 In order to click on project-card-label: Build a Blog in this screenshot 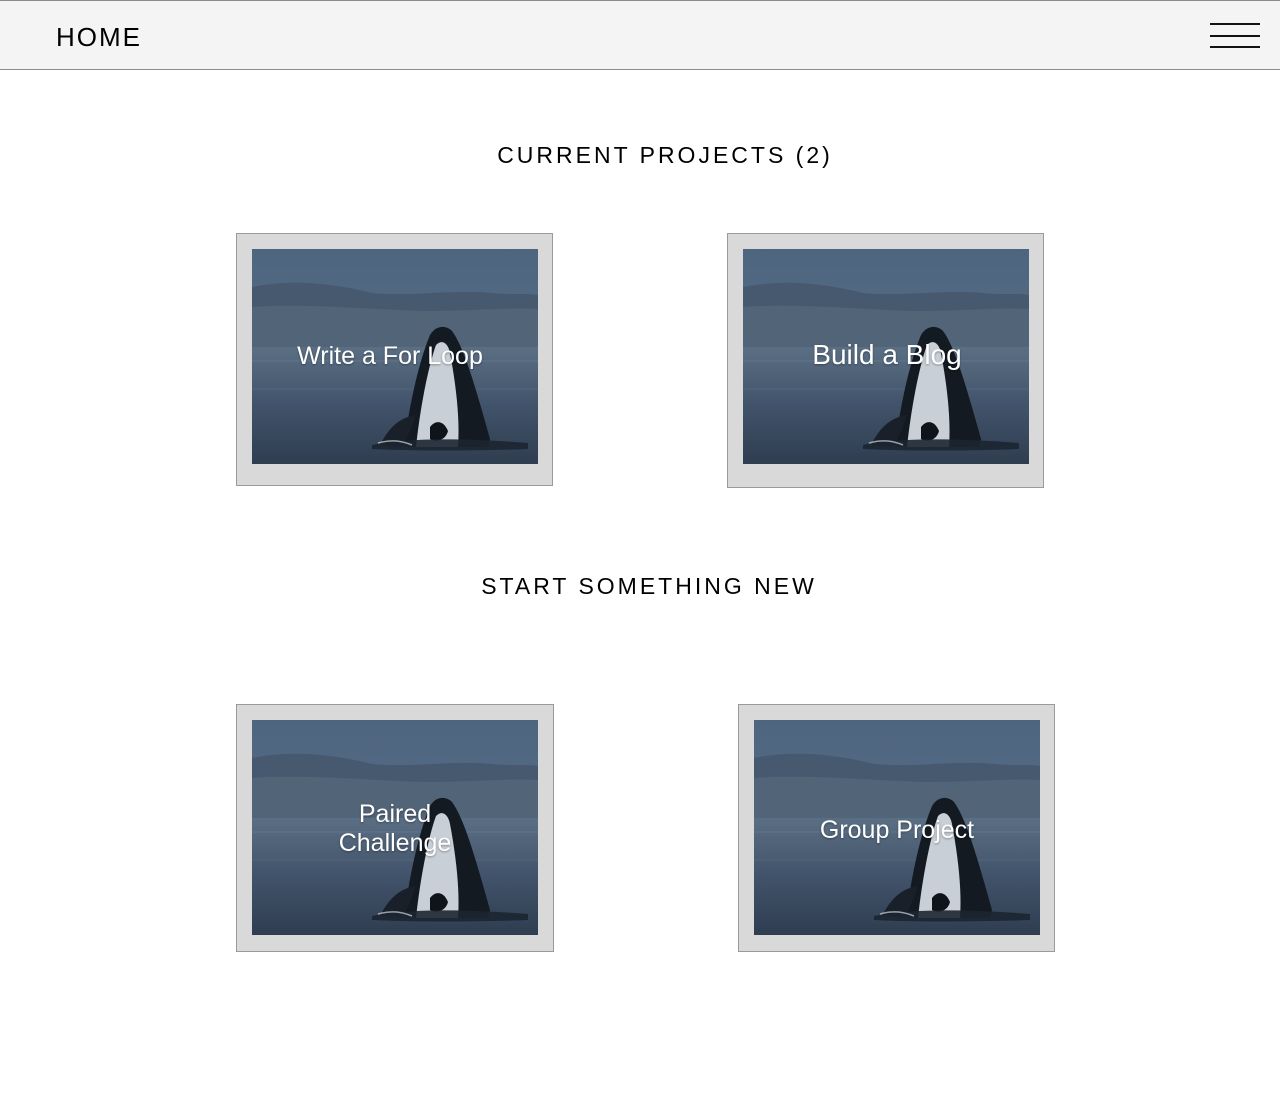, I will do `click(887, 354)`.